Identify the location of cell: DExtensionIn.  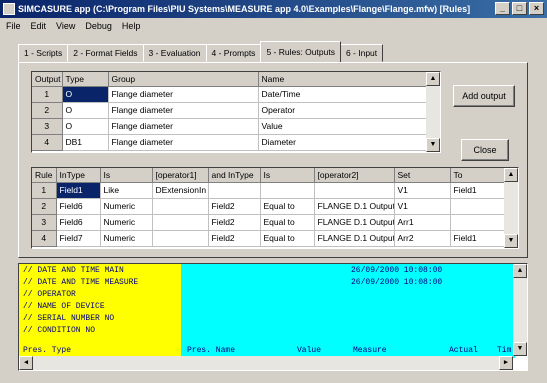
(180, 190).